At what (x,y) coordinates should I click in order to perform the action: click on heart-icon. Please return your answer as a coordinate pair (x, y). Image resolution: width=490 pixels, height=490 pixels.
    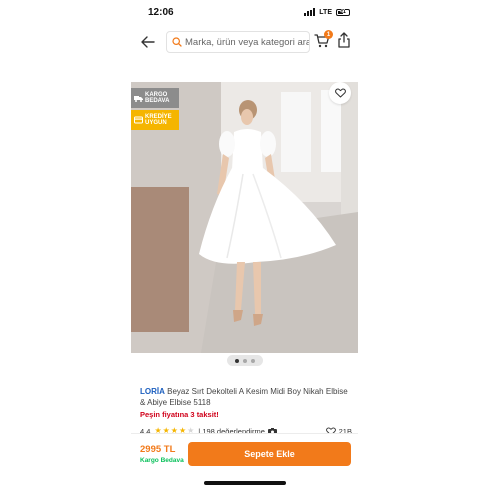
    Looking at the image, I should click on (340, 93).